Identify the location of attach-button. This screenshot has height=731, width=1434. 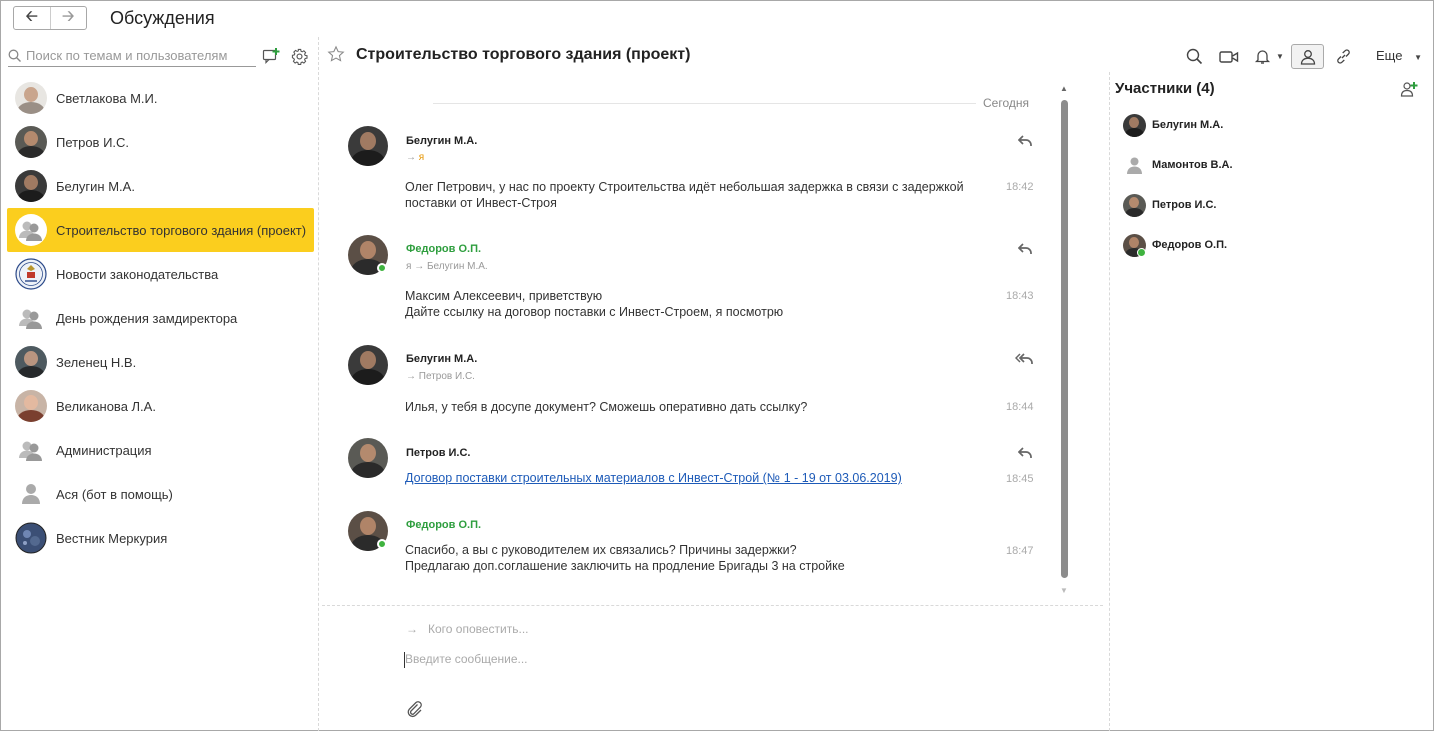
(415, 709).